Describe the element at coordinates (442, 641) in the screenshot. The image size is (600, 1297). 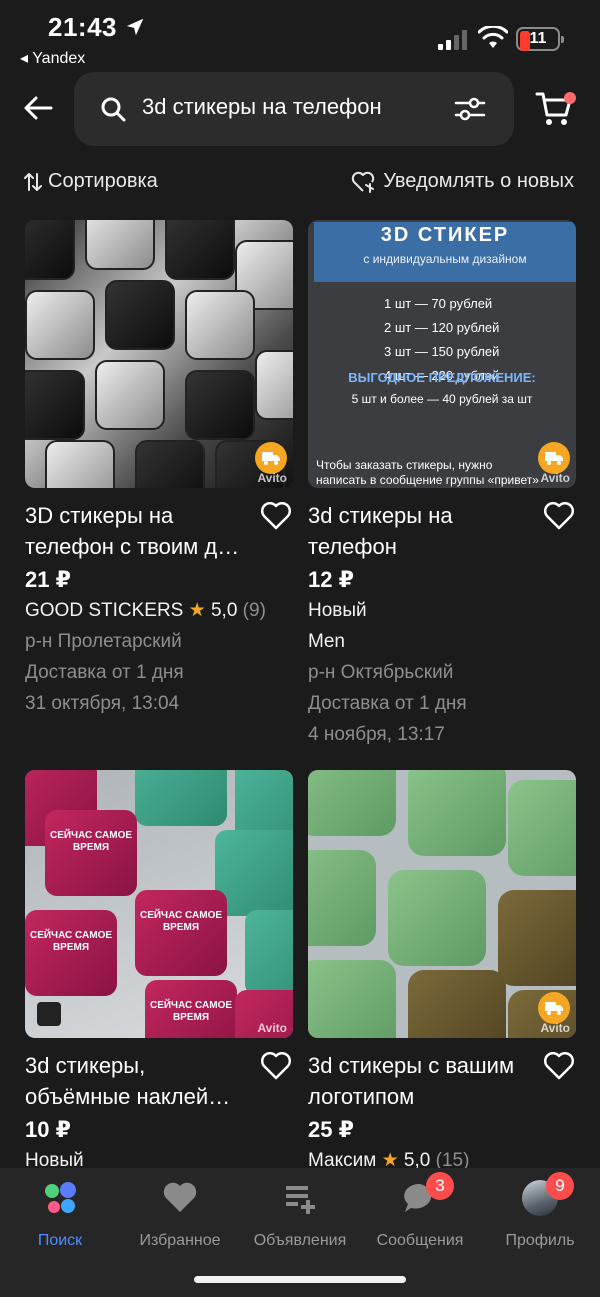
I see `seller-name: Men` at that location.